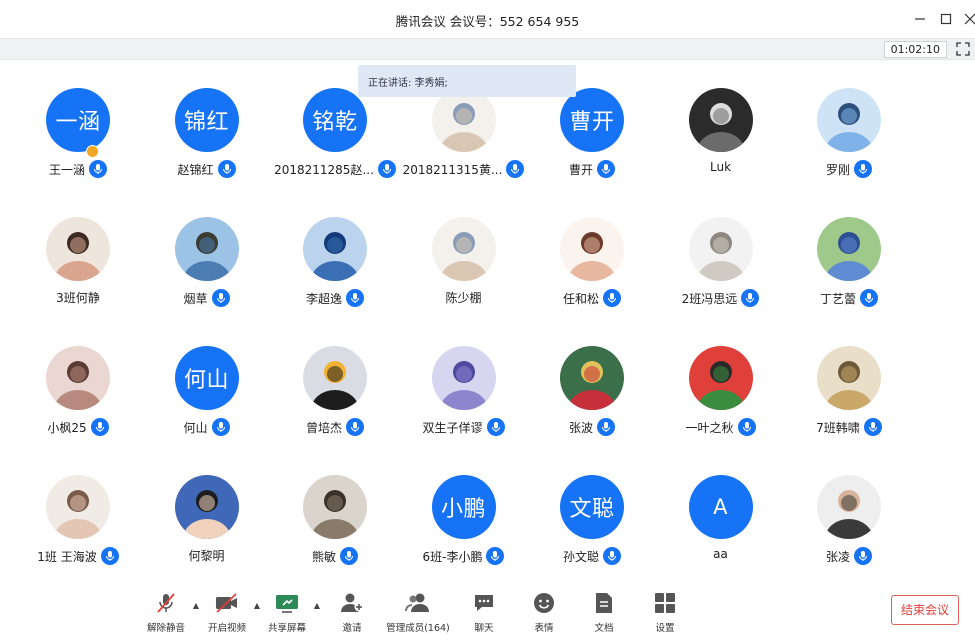 The image size is (975, 642). I want to click on settings-button: 设置, so click(665, 614).